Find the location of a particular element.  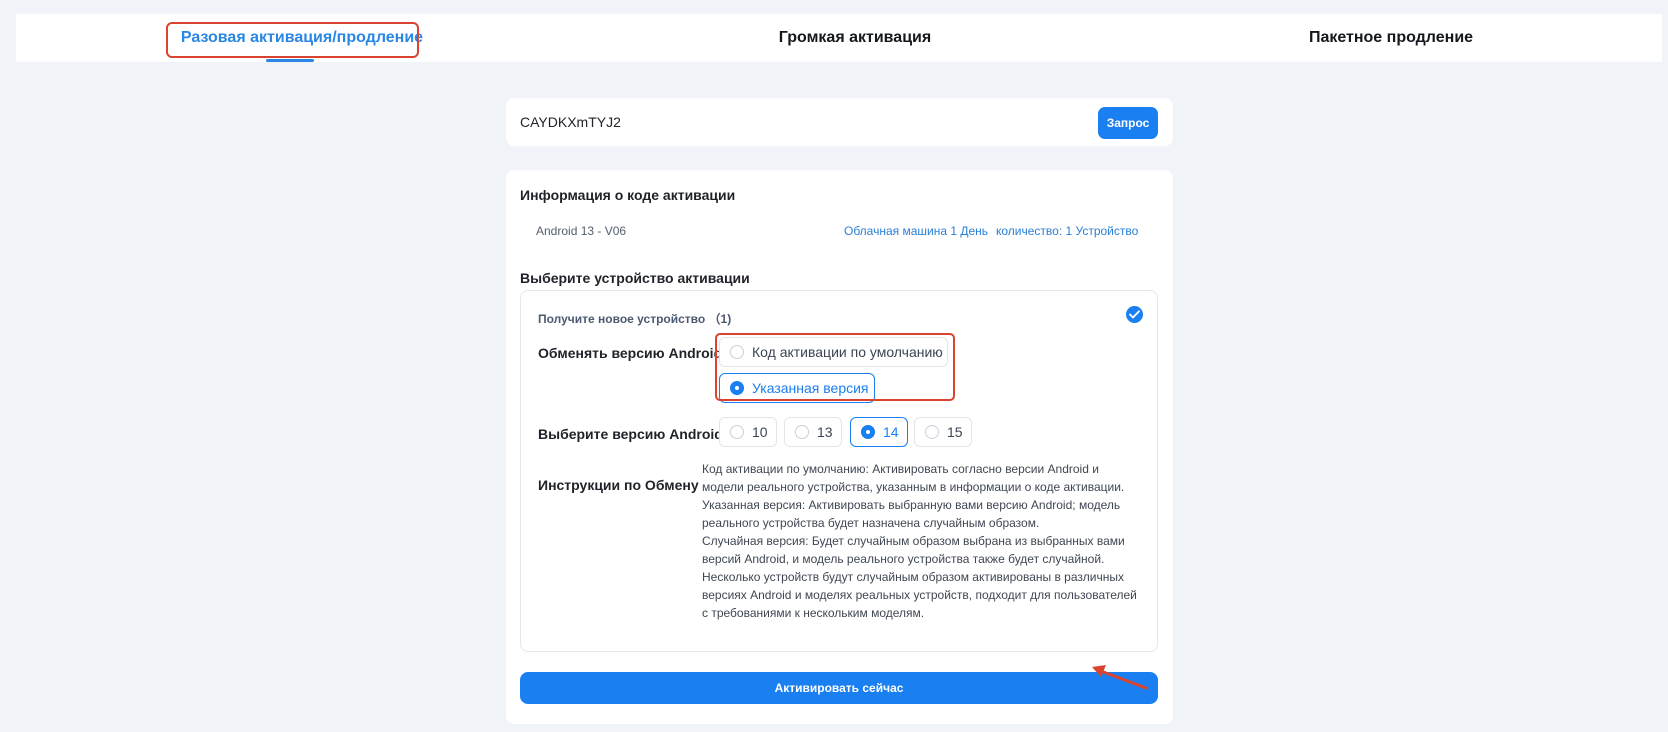

cloud-machine-duration: Облачная машина 1 День is located at coordinates (916, 231).